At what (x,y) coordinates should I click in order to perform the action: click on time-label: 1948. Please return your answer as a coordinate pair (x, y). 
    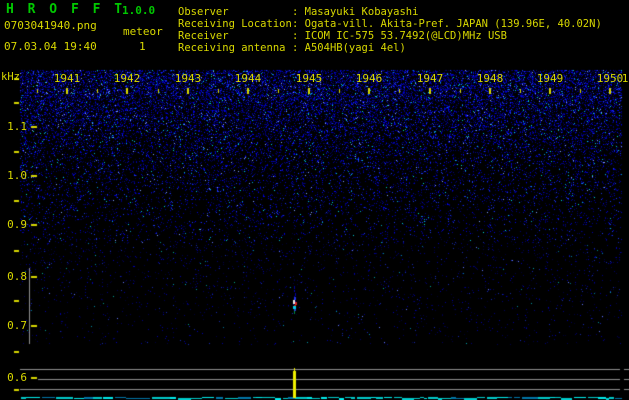
    Looking at the image, I should click on (490, 78).